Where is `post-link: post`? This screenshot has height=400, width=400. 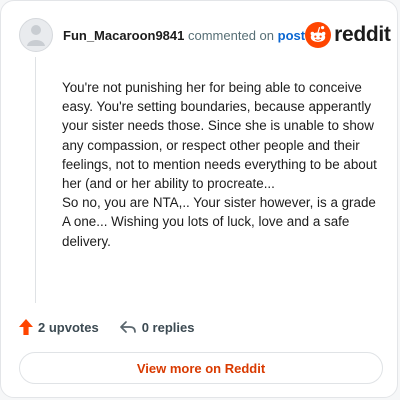 post-link: post is located at coordinates (291, 35).